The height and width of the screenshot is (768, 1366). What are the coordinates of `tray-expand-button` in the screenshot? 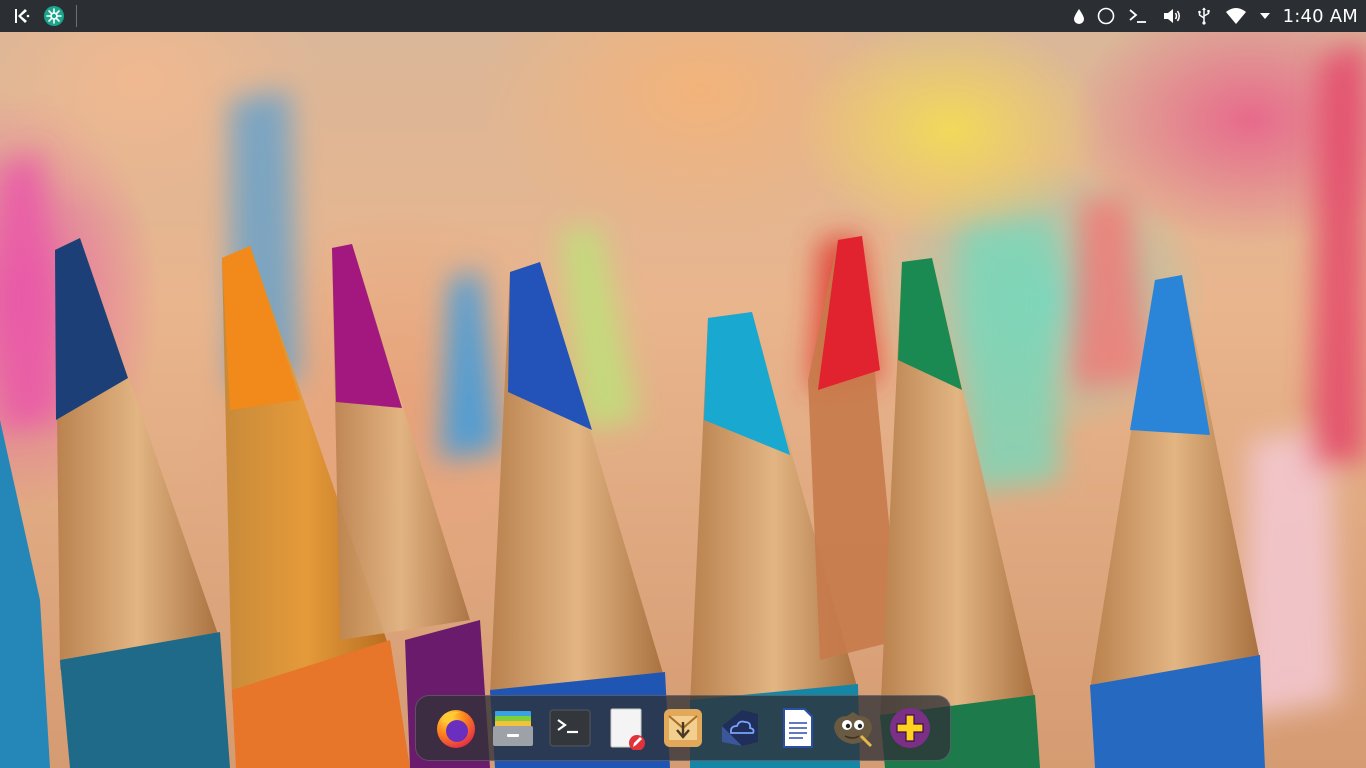 It's located at (1265, 16).